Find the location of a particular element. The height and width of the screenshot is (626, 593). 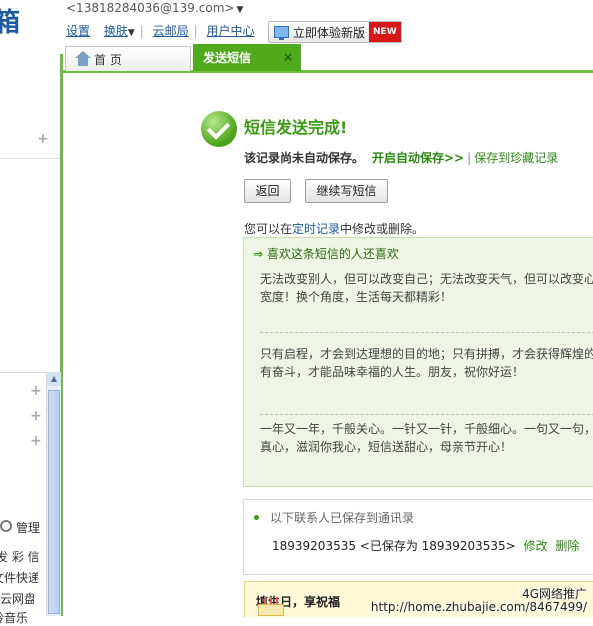

top-nav: 设置 换肤▼ | 云邮局 | 用户中心 is located at coordinates (160, 31).